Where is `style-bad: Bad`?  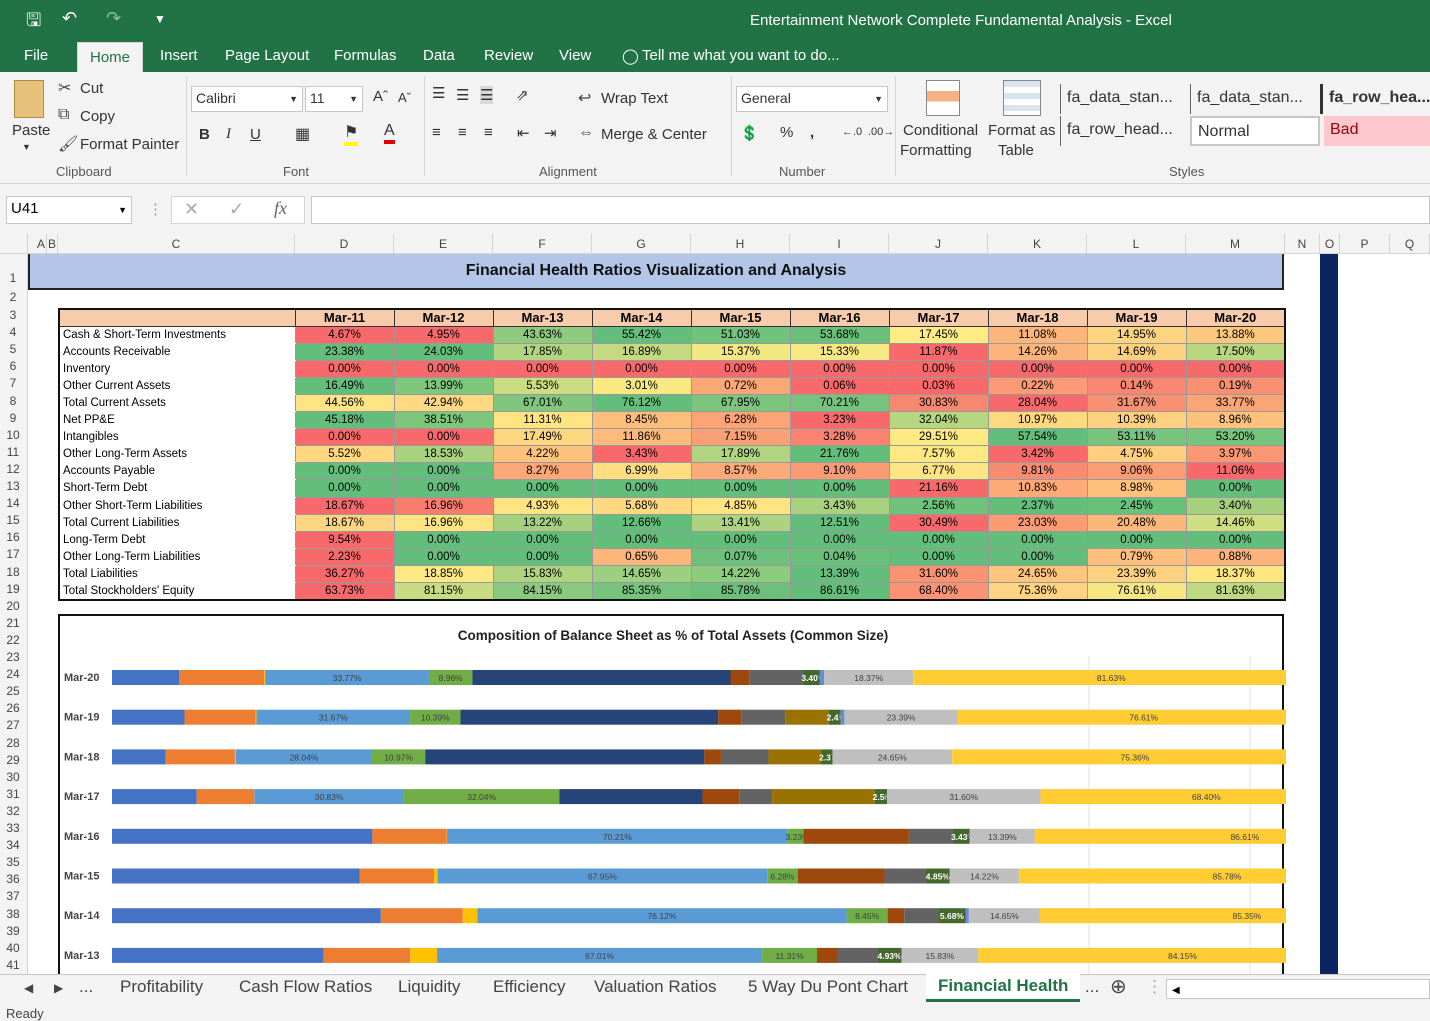 style-bad: Bad is located at coordinates (1377, 131).